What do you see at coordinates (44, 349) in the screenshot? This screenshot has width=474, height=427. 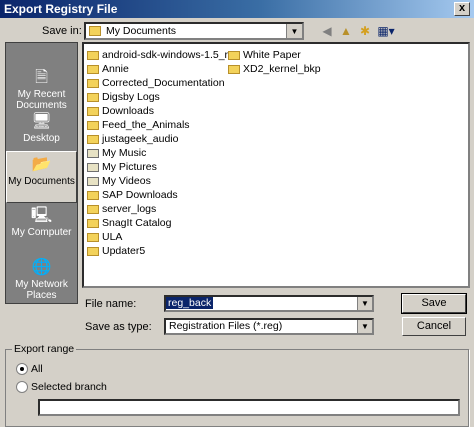 I see `export-range-legend: Export range` at bounding box center [44, 349].